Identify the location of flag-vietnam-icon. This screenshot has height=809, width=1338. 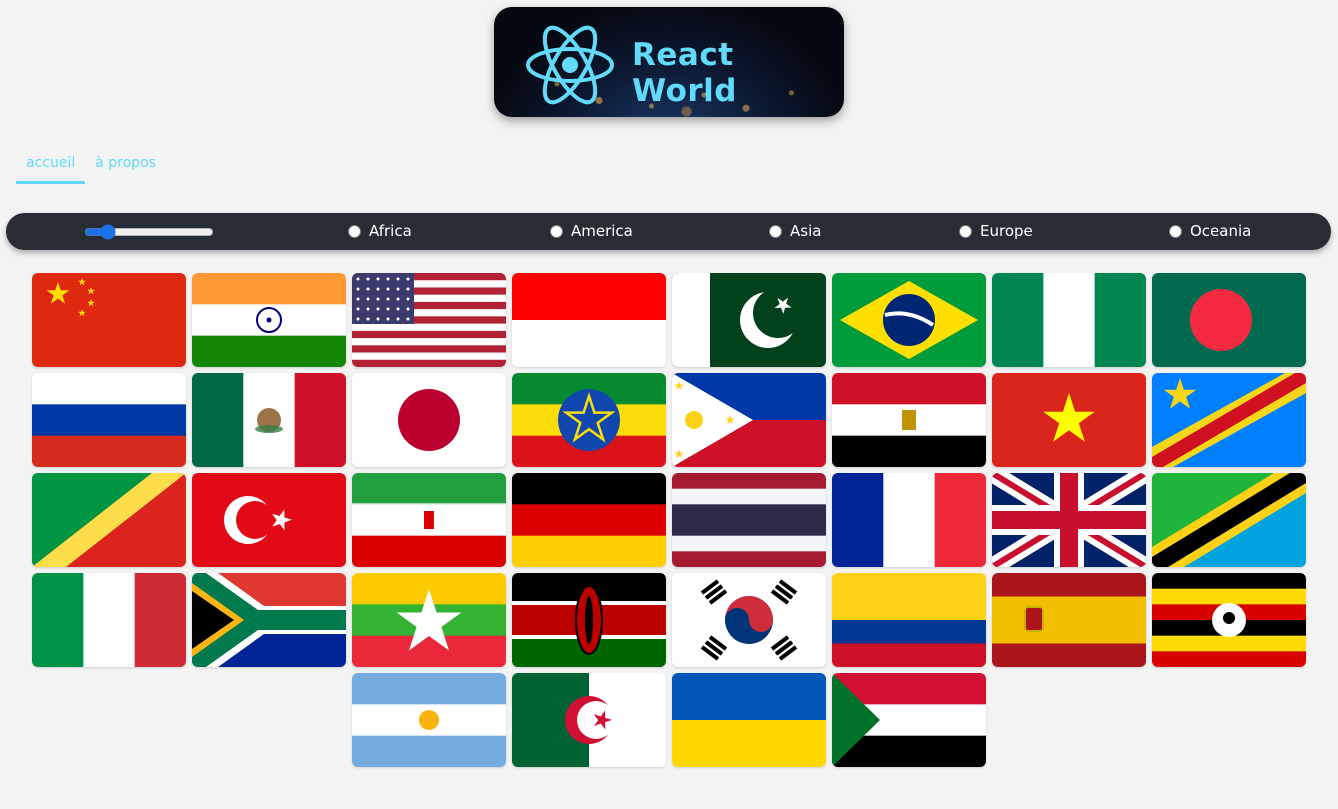
(1069, 420).